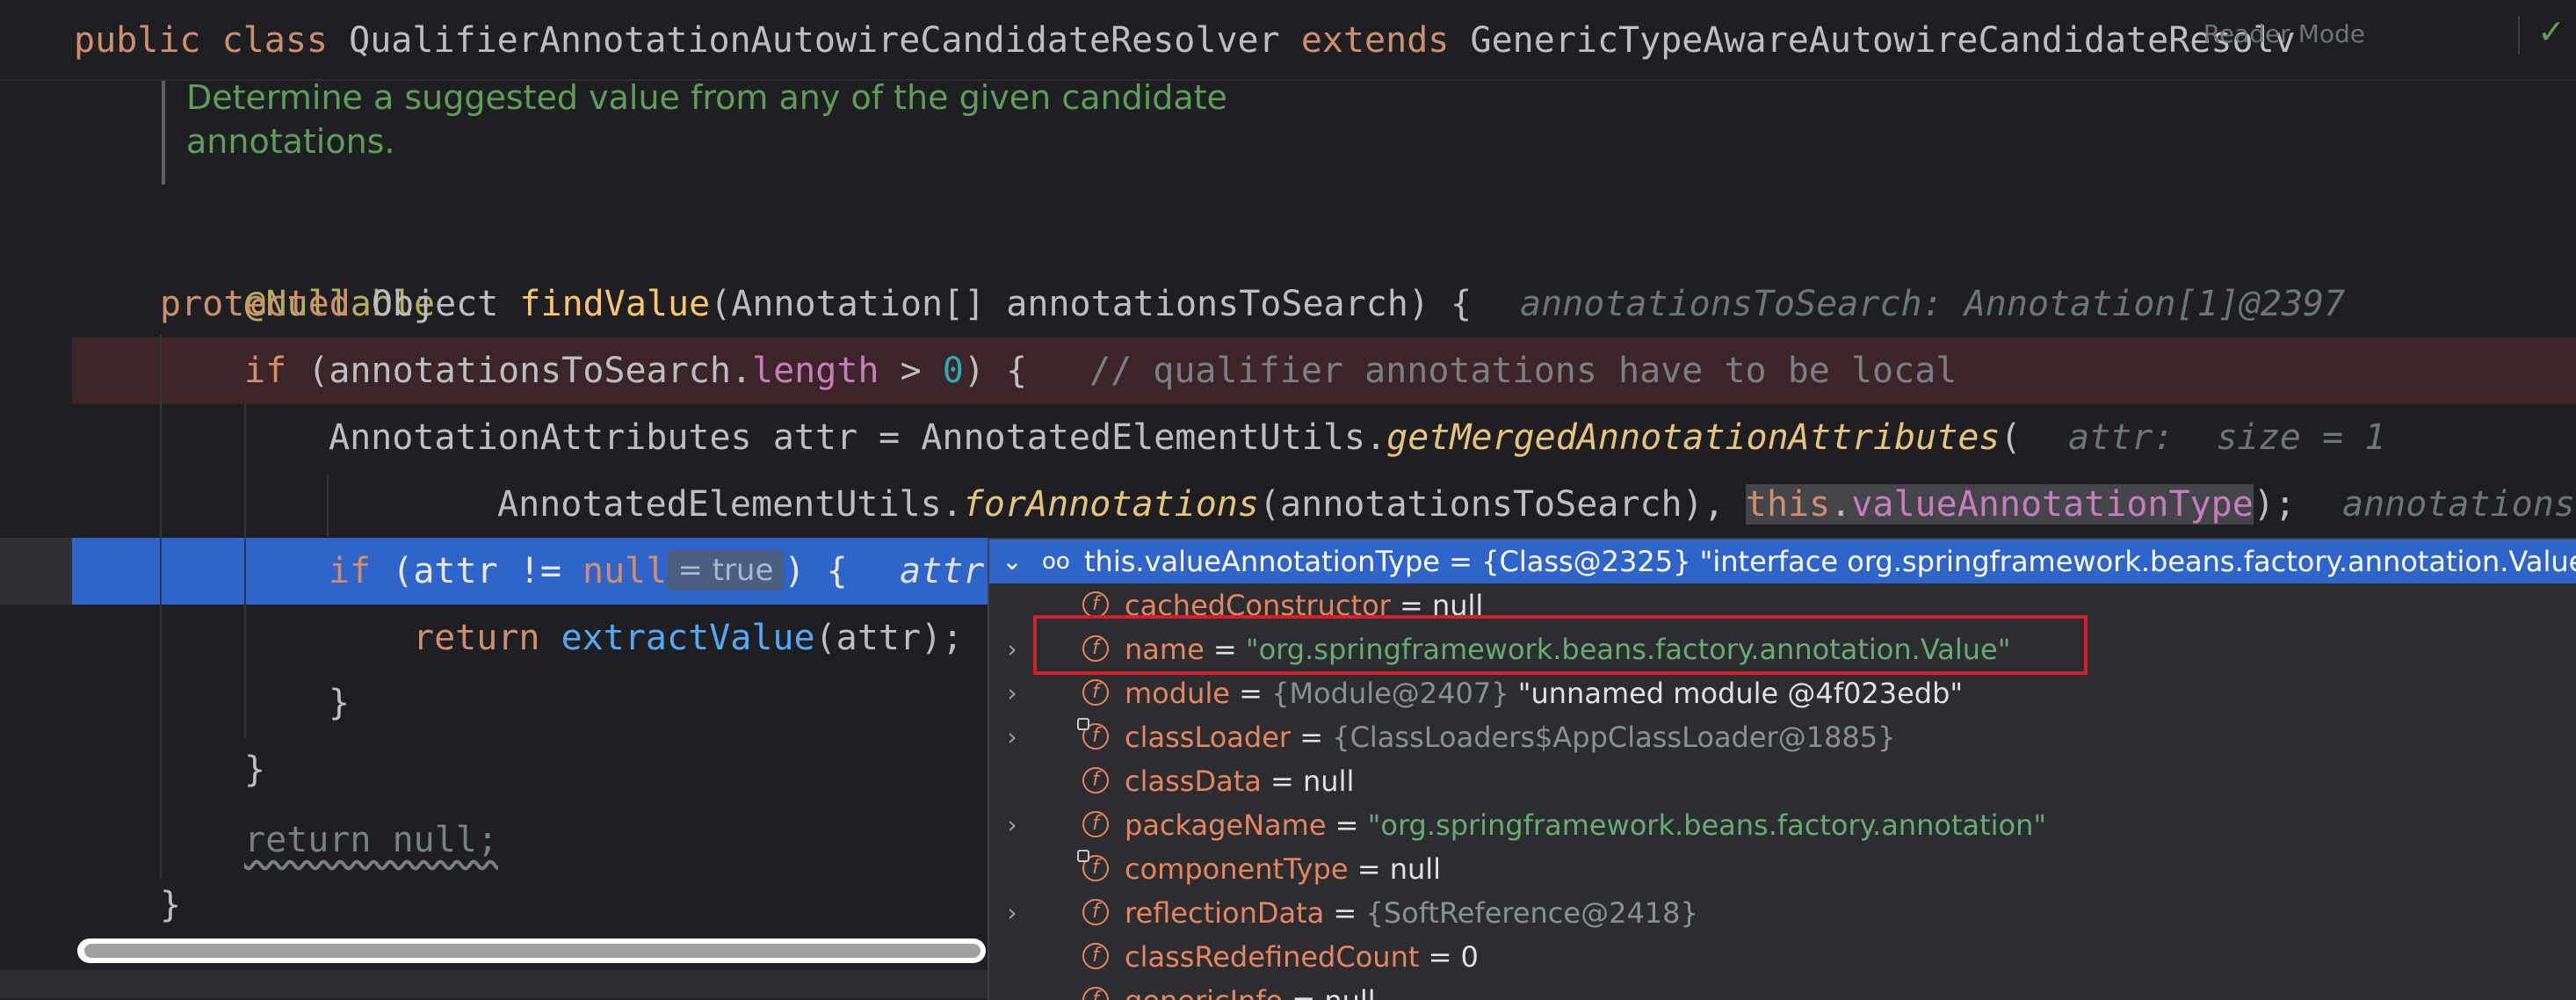 The width and height of the screenshot is (2576, 1000). Describe the element at coordinates (2227, 437) in the screenshot. I see `inline-debug-value-hint: attr: size = 1` at that location.